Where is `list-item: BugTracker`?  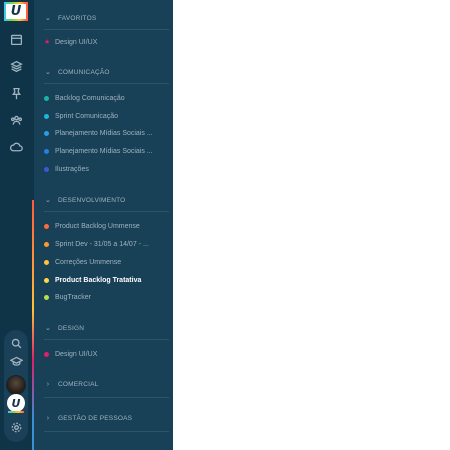 list-item: BugTracker is located at coordinates (106, 297).